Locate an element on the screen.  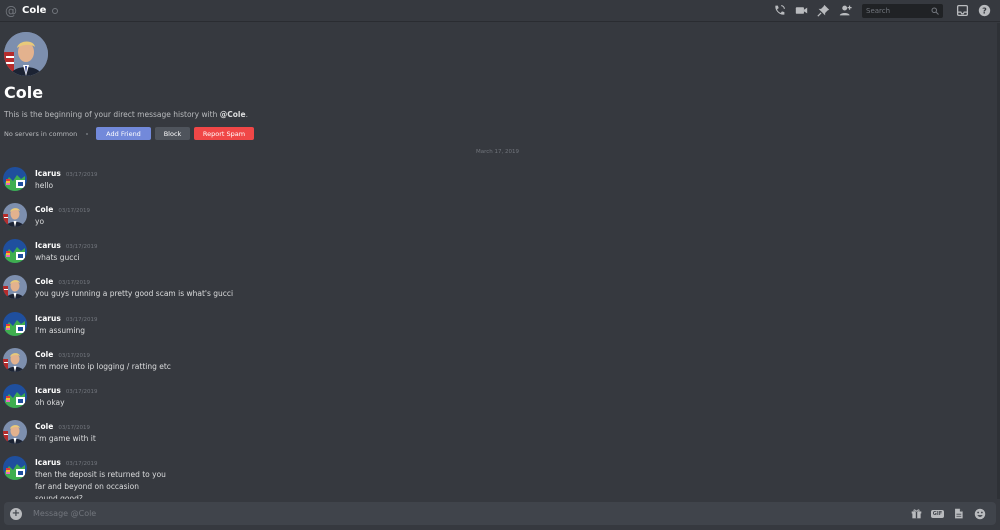
message-text: oh okay is located at coordinates (50, 402).